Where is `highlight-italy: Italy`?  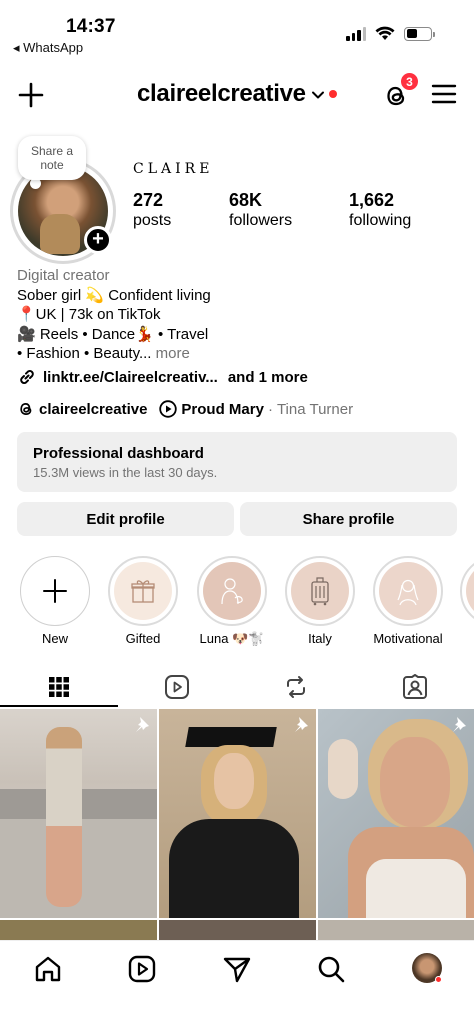
highlight-italy: Italy is located at coordinates (320, 601).